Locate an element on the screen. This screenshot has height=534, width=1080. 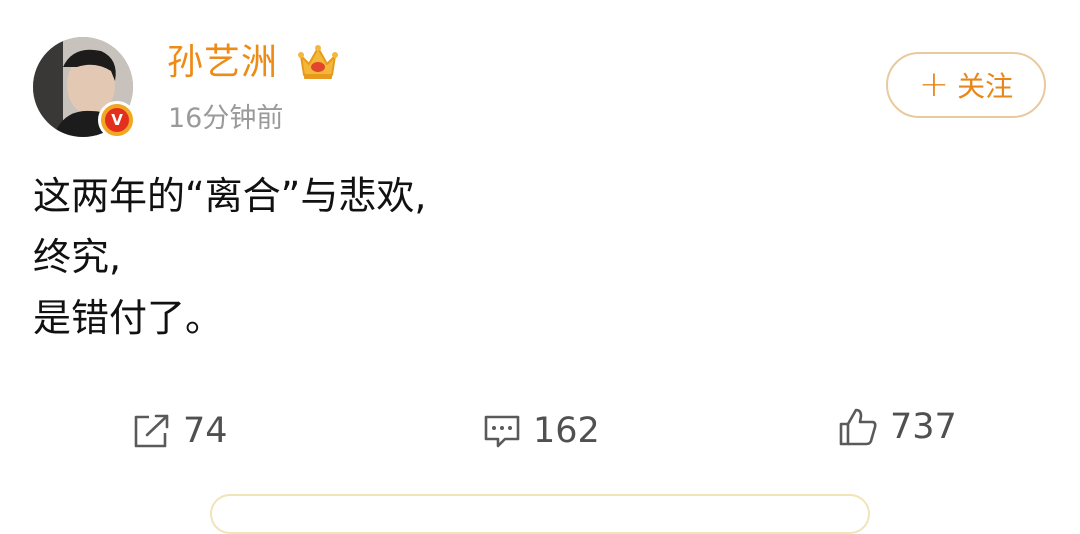
share-icon is located at coordinates (151, 431).